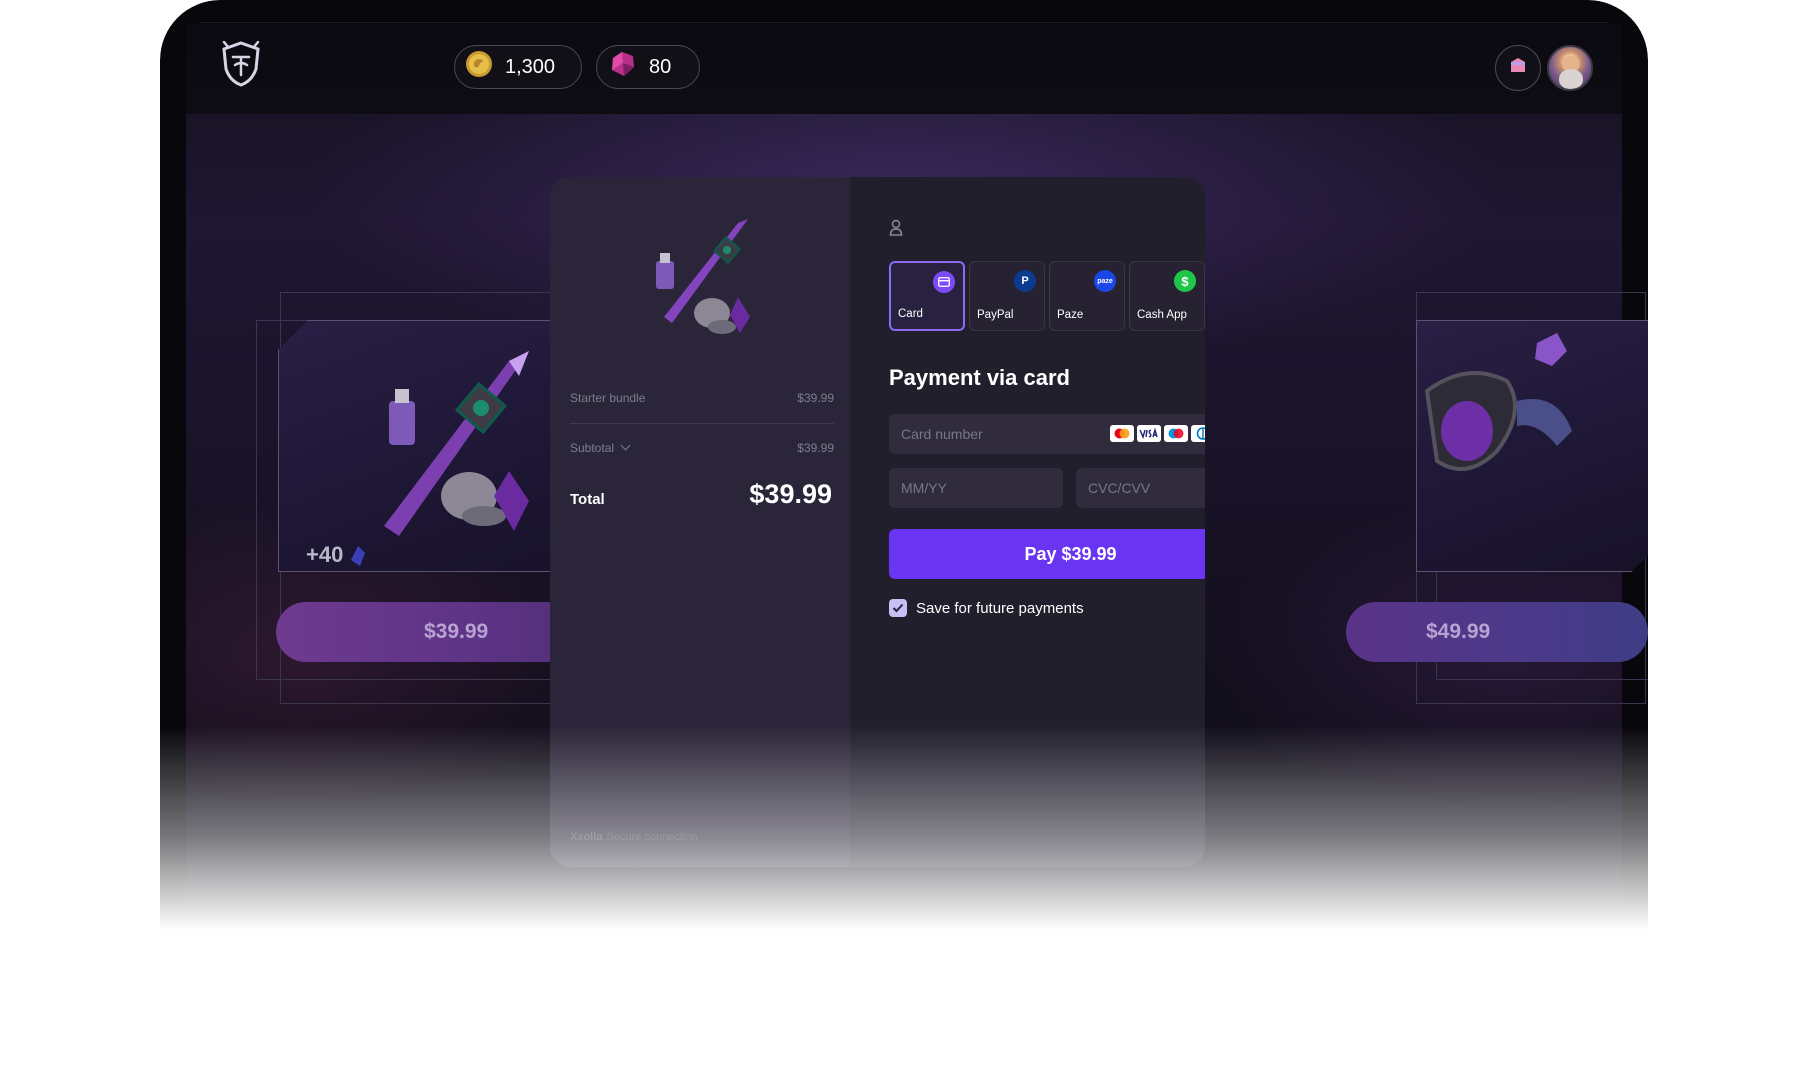  What do you see at coordinates (1070, 315) in the screenshot?
I see `method-paze-label: Paze` at bounding box center [1070, 315].